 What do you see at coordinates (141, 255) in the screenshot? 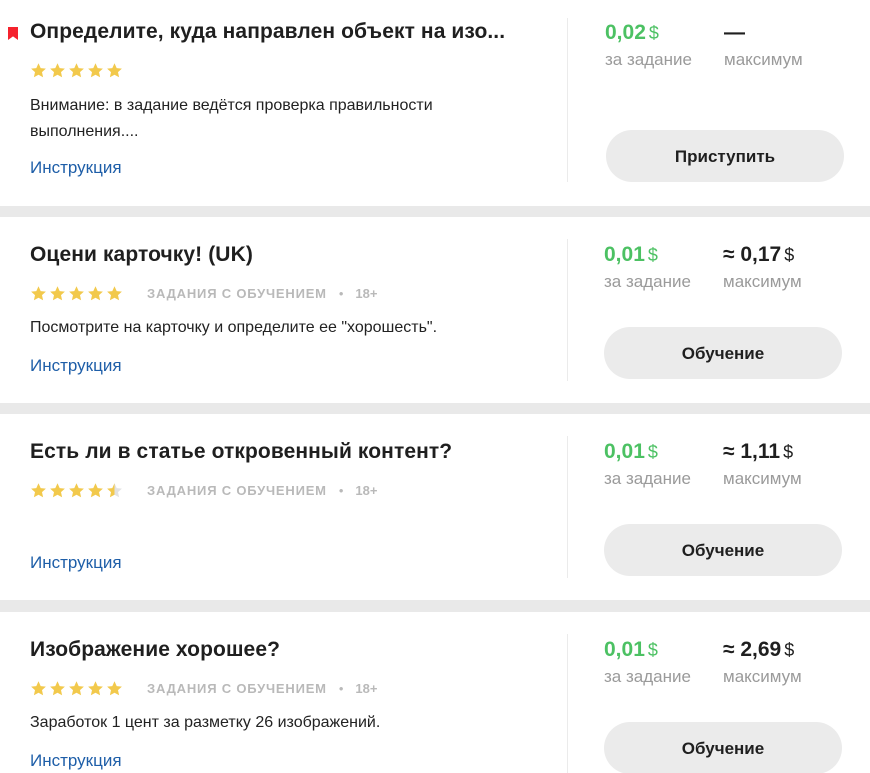
I see `task-title: Оцени карточку! (UK)` at bounding box center [141, 255].